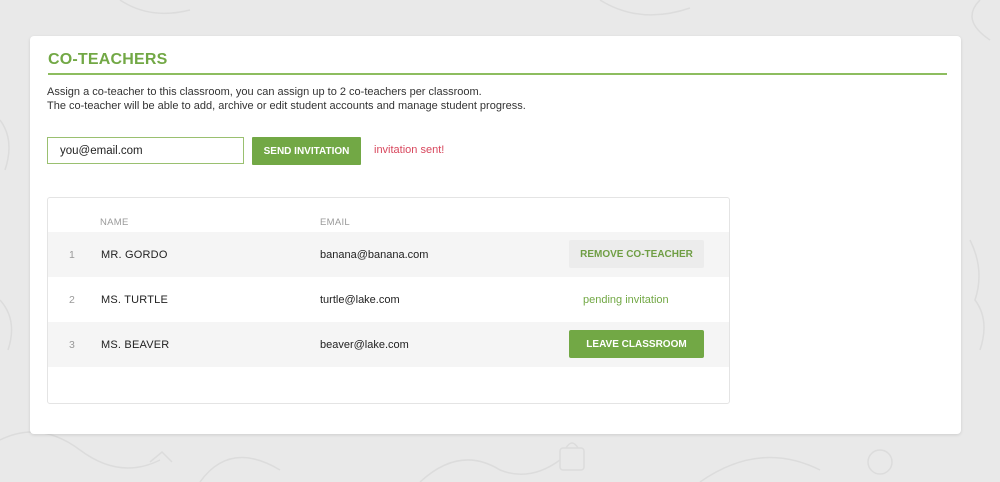  What do you see at coordinates (374, 254) in the screenshot?
I see `teacher-email: banana@banana.com` at bounding box center [374, 254].